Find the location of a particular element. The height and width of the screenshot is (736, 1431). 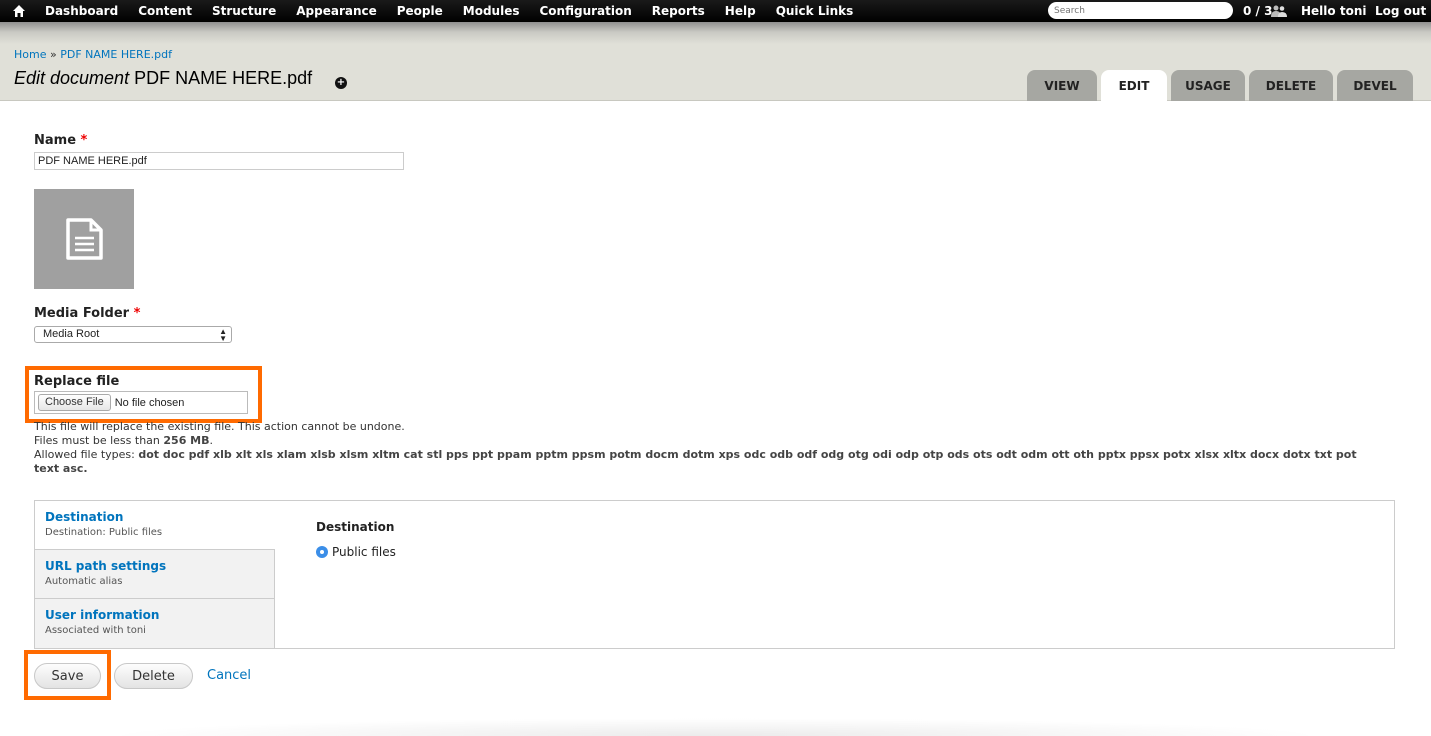

document-icon is located at coordinates (84, 239).